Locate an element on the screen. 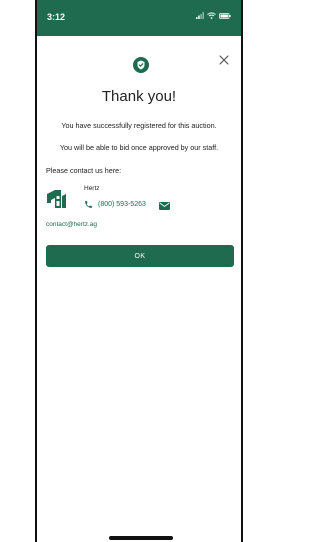 The image size is (320, 542). wifi-icon is located at coordinates (211, 15).